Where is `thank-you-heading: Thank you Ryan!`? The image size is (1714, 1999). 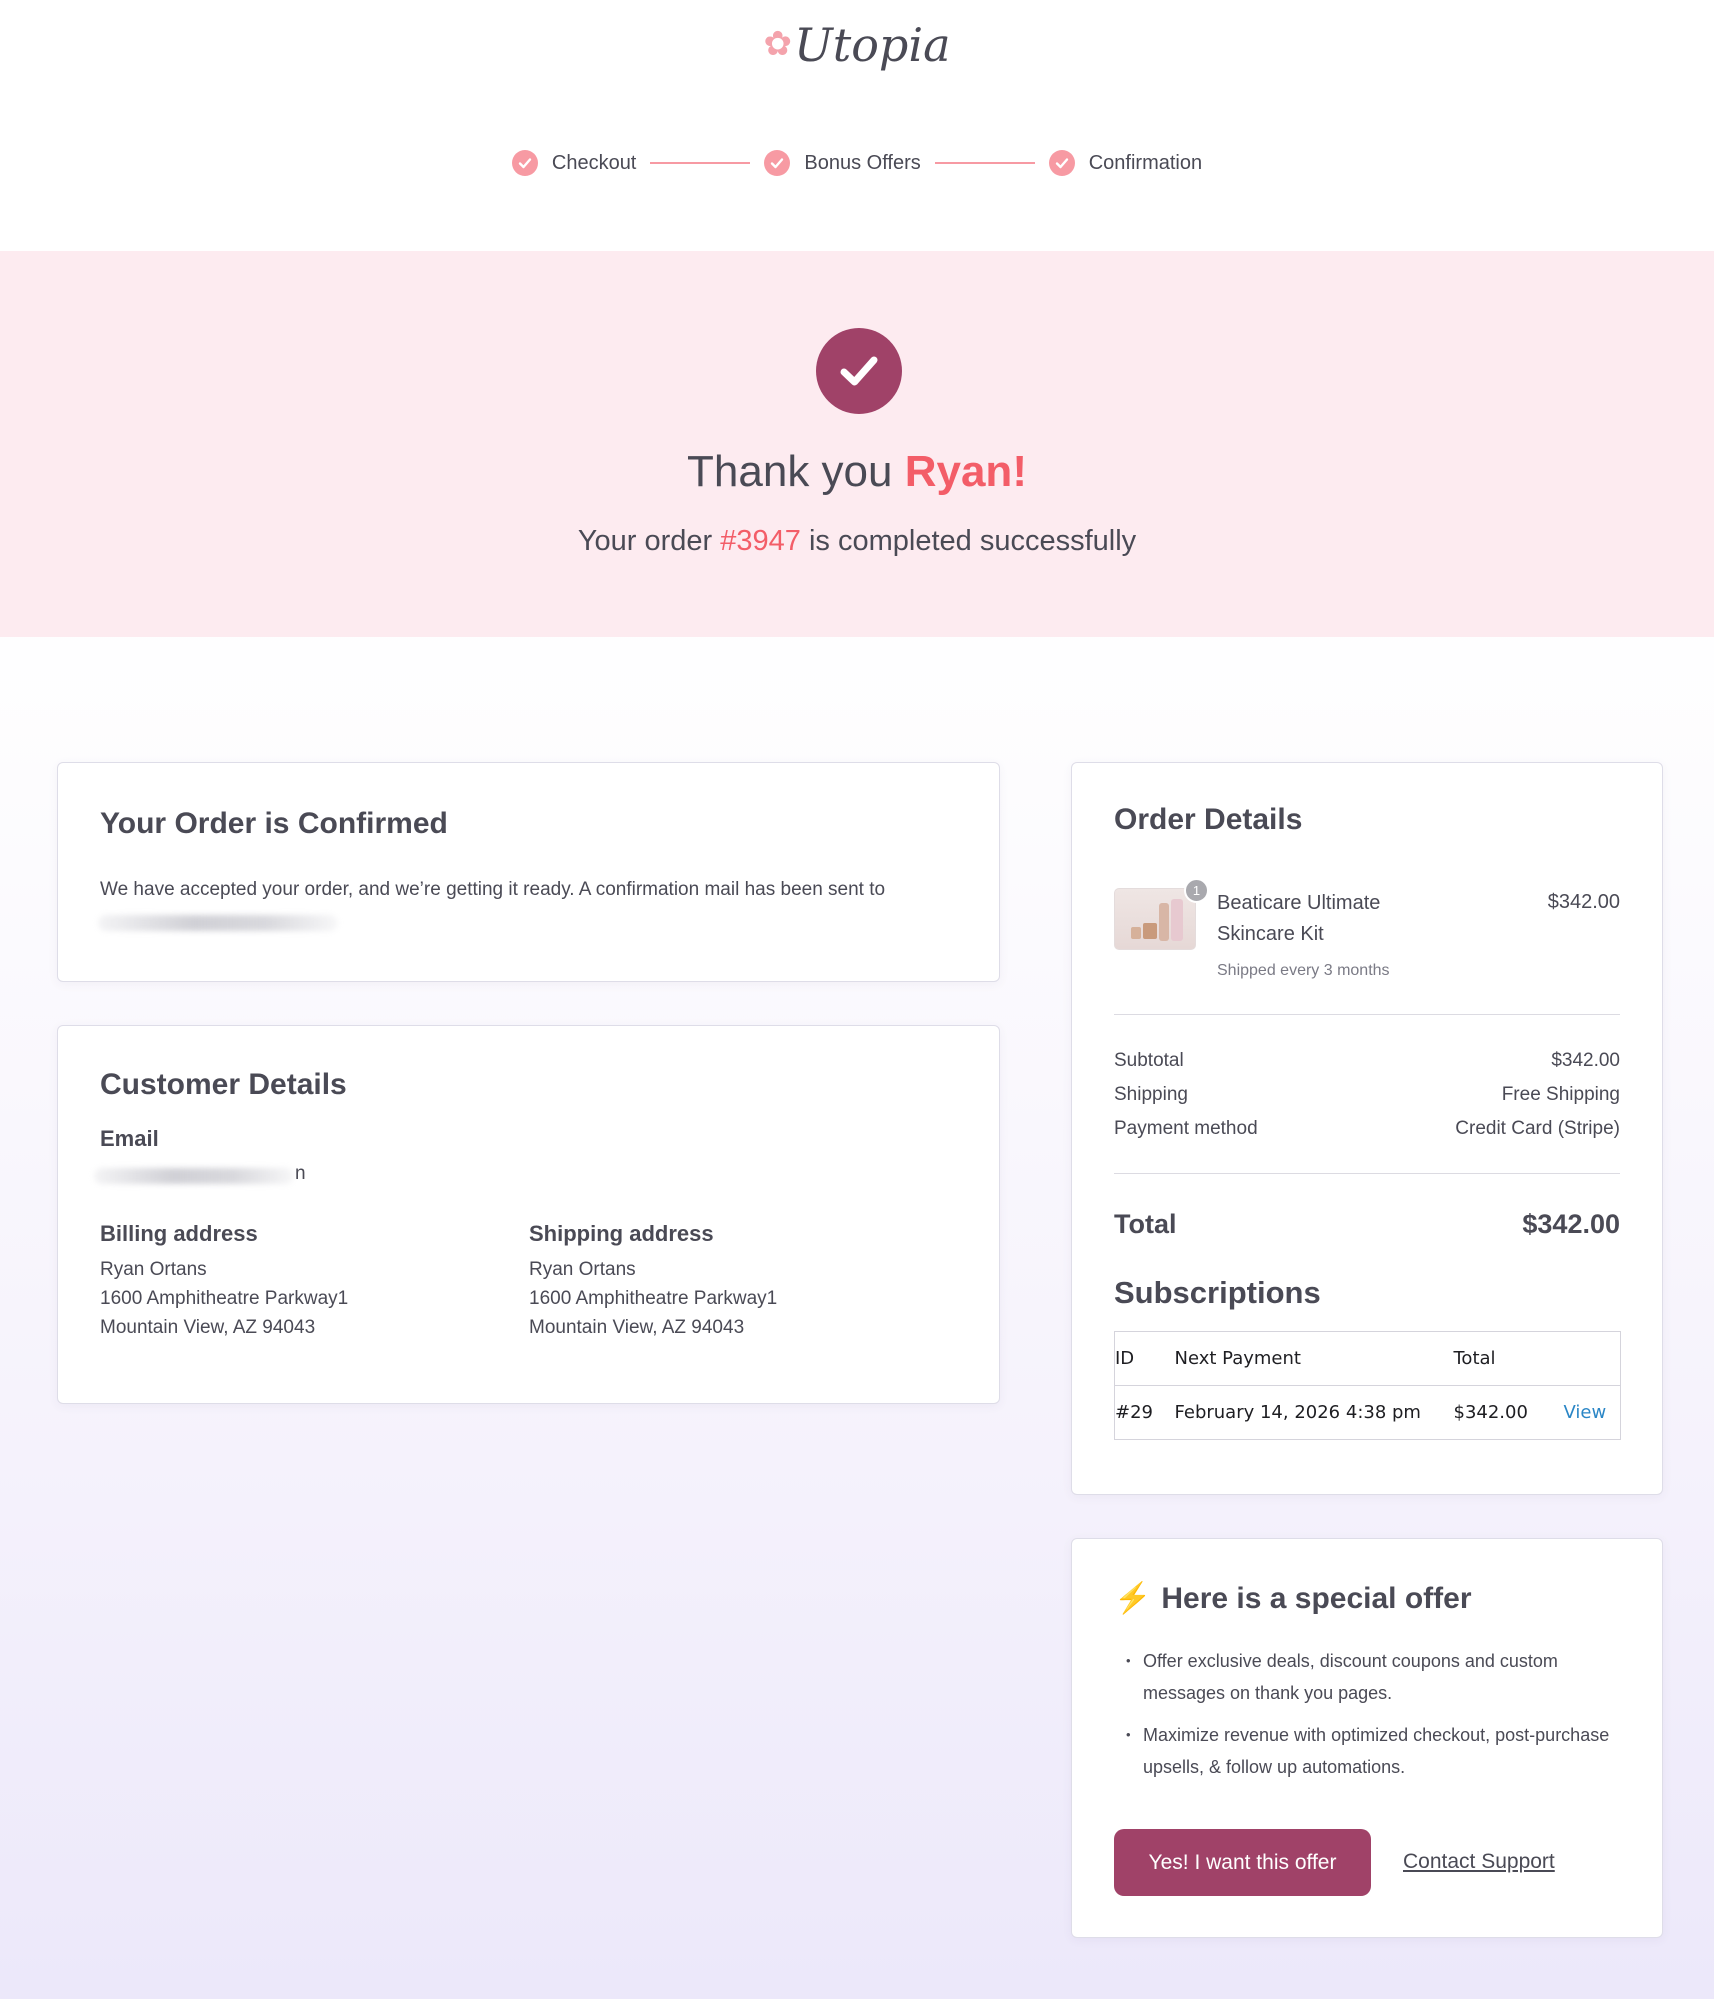
thank-you-heading: Thank you Ryan! is located at coordinates (857, 472).